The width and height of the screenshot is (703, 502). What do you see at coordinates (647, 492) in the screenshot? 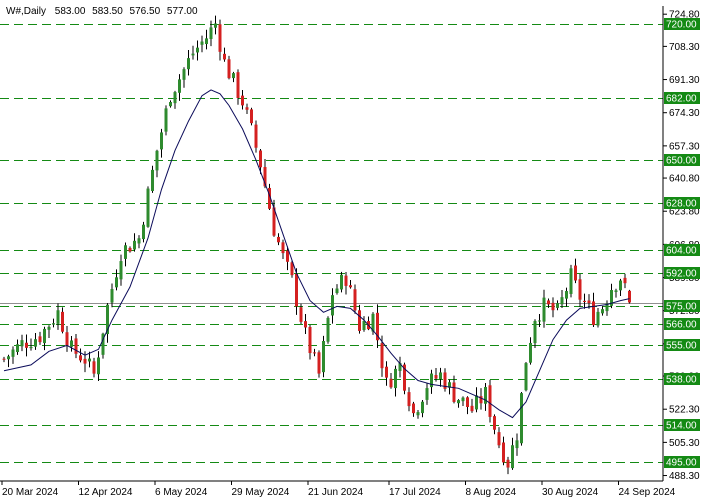
I see `time-tick-label: 24 Sep 2024` at bounding box center [647, 492].